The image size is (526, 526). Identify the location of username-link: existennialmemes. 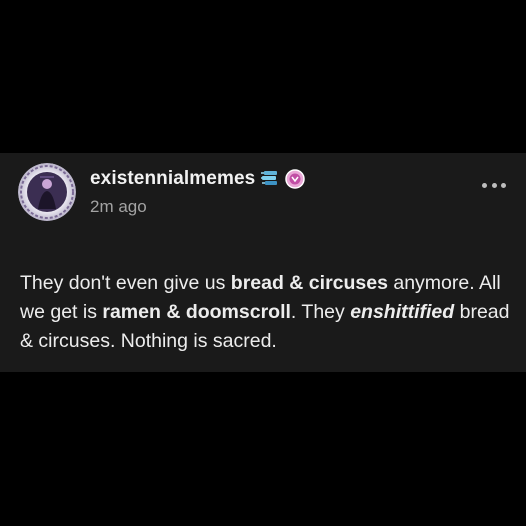
(172, 179).